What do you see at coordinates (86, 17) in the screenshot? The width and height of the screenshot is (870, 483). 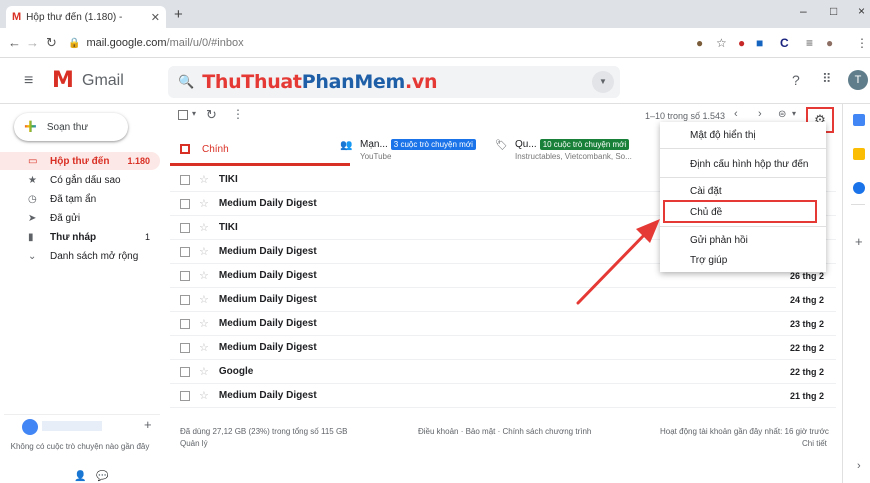 I see `browser-tab: M Hộp thư đến (1.180) - ✕` at bounding box center [86, 17].